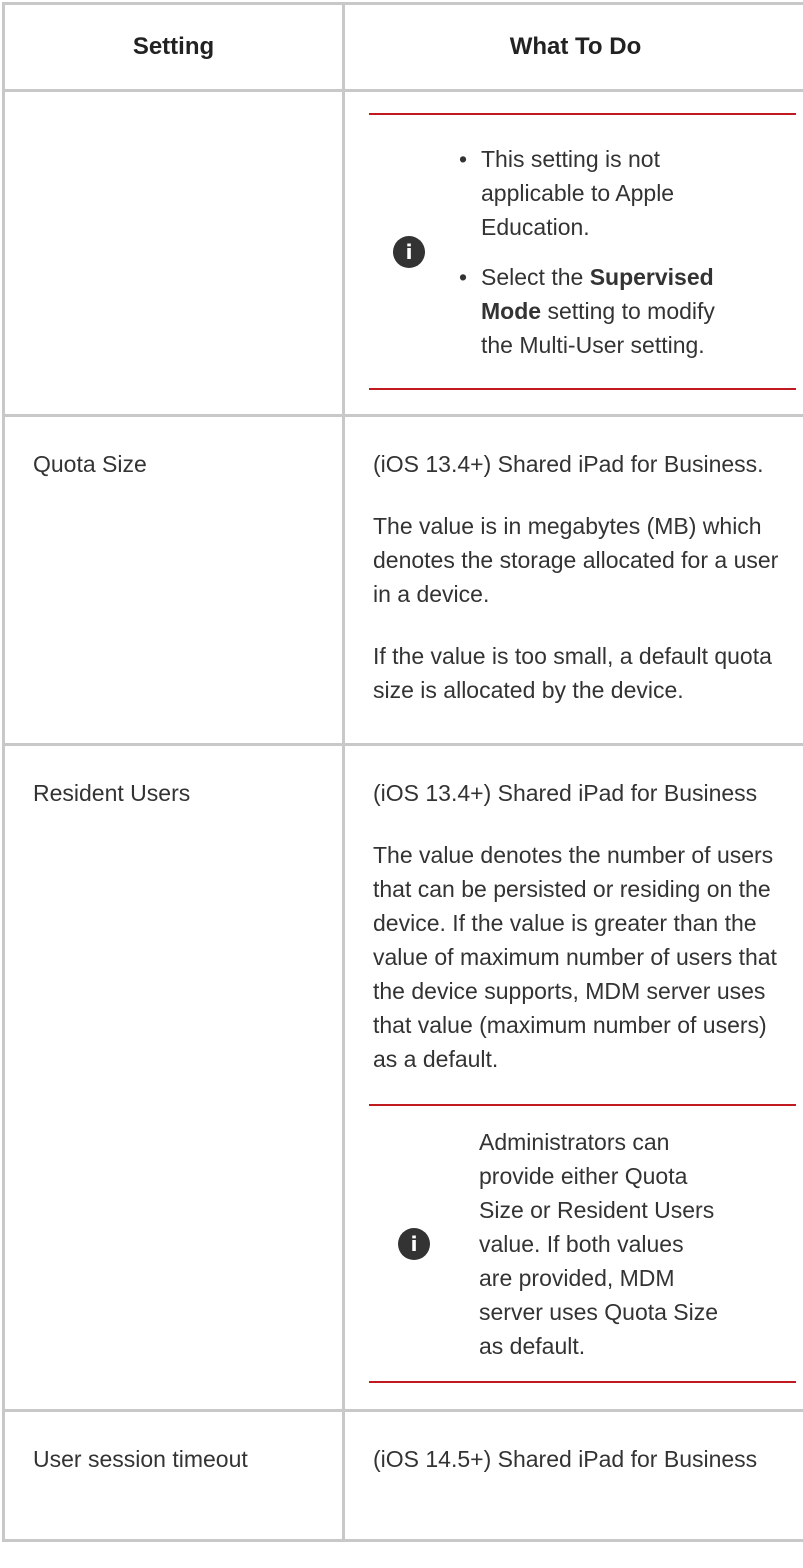  Describe the element at coordinates (173, 47) in the screenshot. I see `column-header-setting: Setting` at that location.